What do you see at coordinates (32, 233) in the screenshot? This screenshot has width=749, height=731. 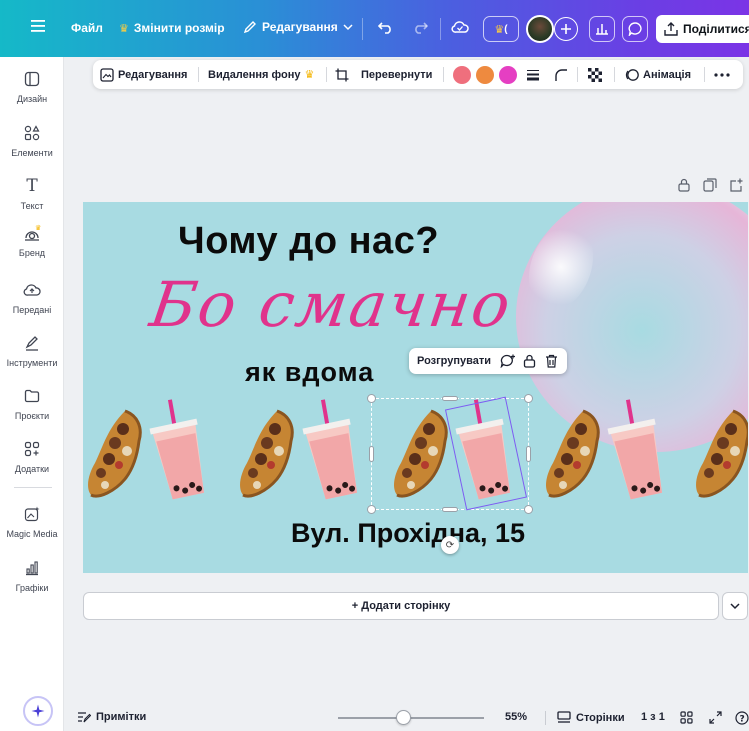 I see `brand-icon: ♛` at bounding box center [32, 233].